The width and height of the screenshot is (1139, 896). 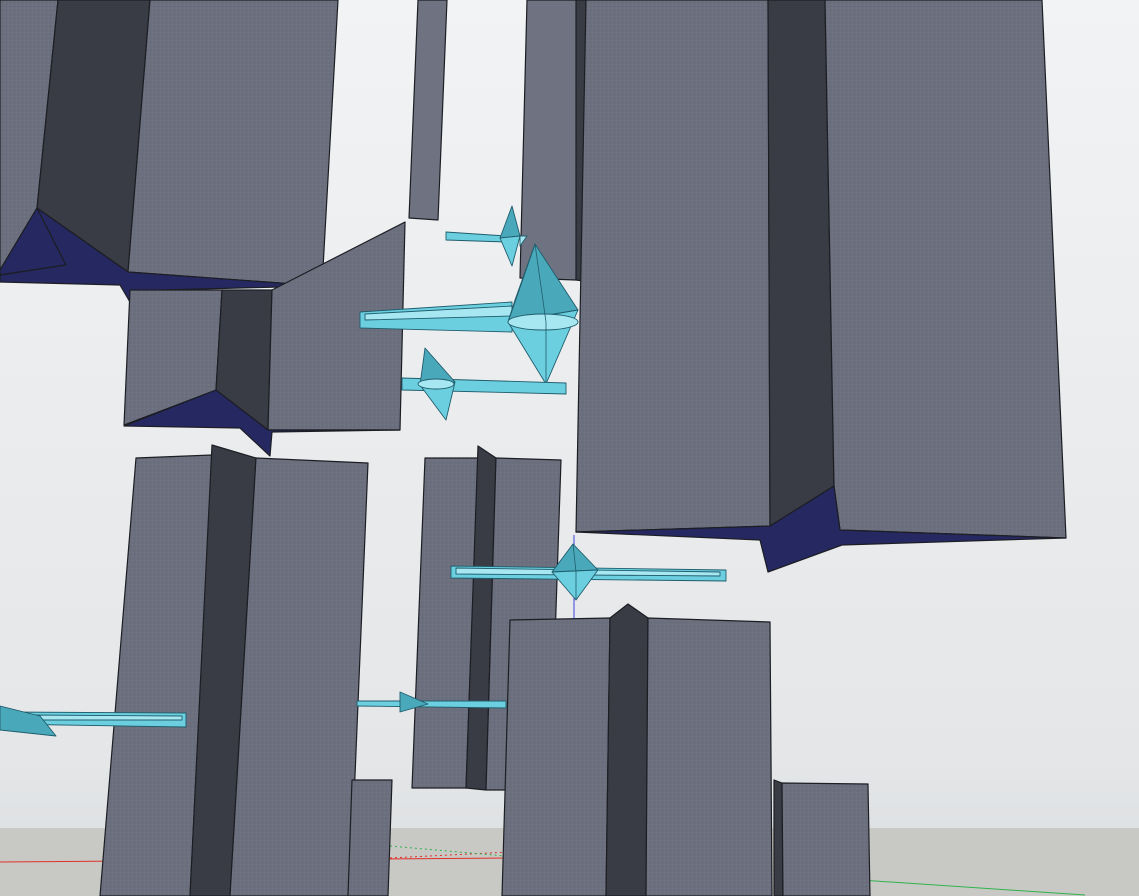 I want to click on pillar-back-top-right, so click(x=554, y=141).